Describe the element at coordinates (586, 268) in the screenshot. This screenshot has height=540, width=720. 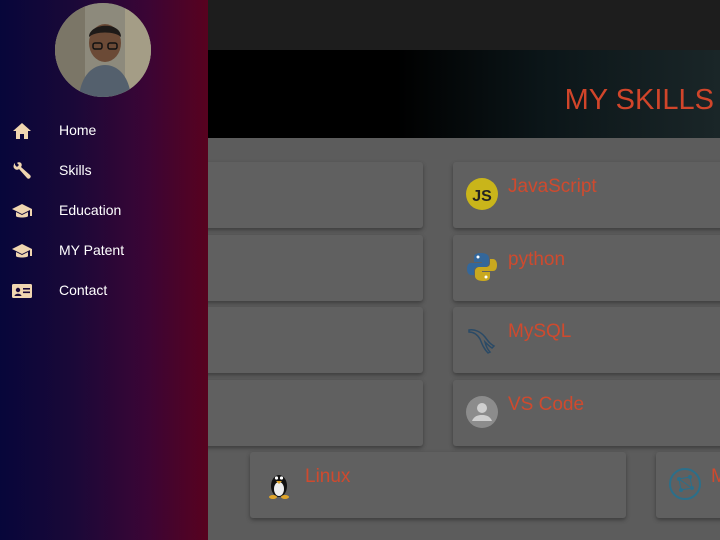
I see `skill-card-python: python` at that location.